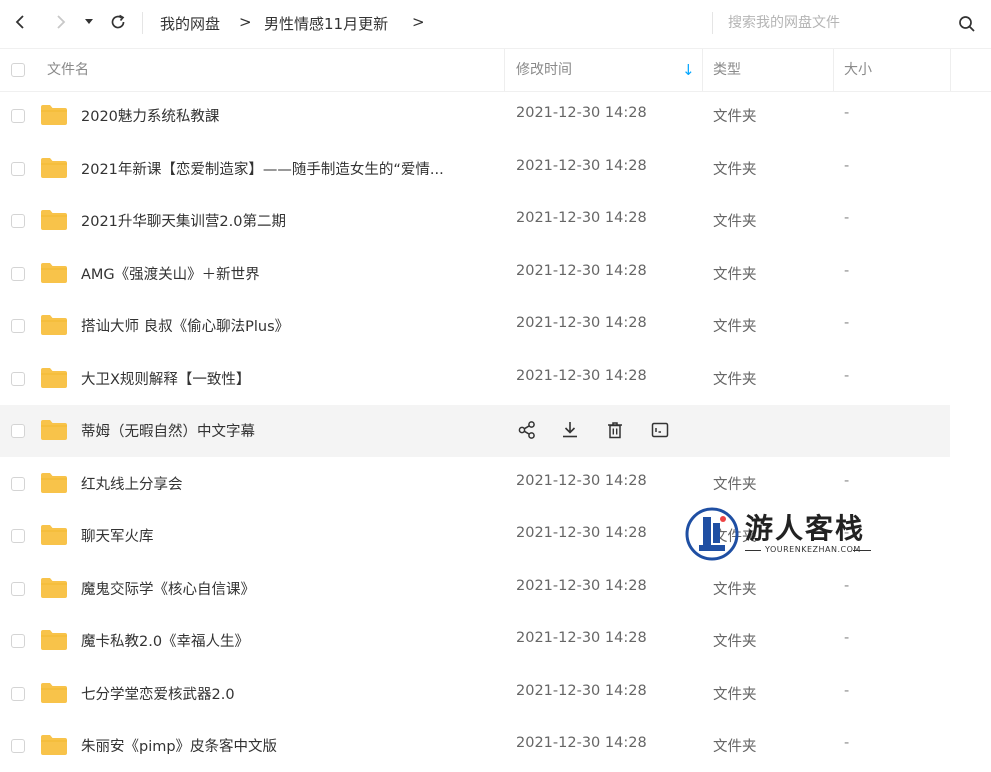 This screenshot has height=772, width=991. Describe the element at coordinates (570, 432) in the screenshot. I see `download-button` at that location.